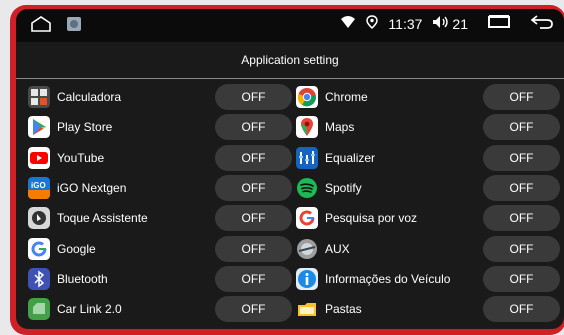 This screenshot has height=335, width=564. Describe the element at coordinates (405, 23) in the screenshot. I see `clock-text: 11:37` at that location.